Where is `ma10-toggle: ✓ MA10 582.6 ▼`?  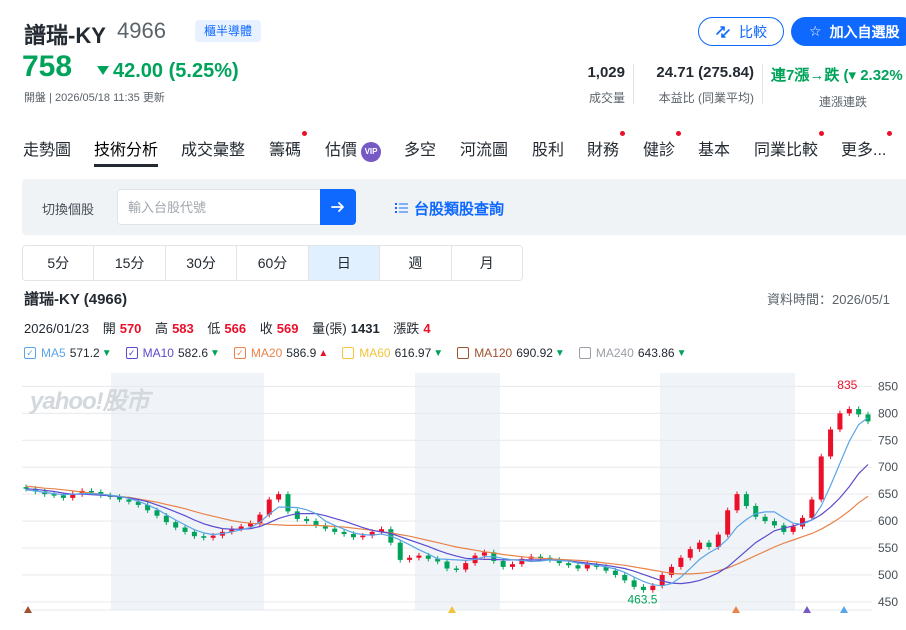
ma10-toggle: ✓ MA10 582.6 ▼ is located at coordinates (172, 353).